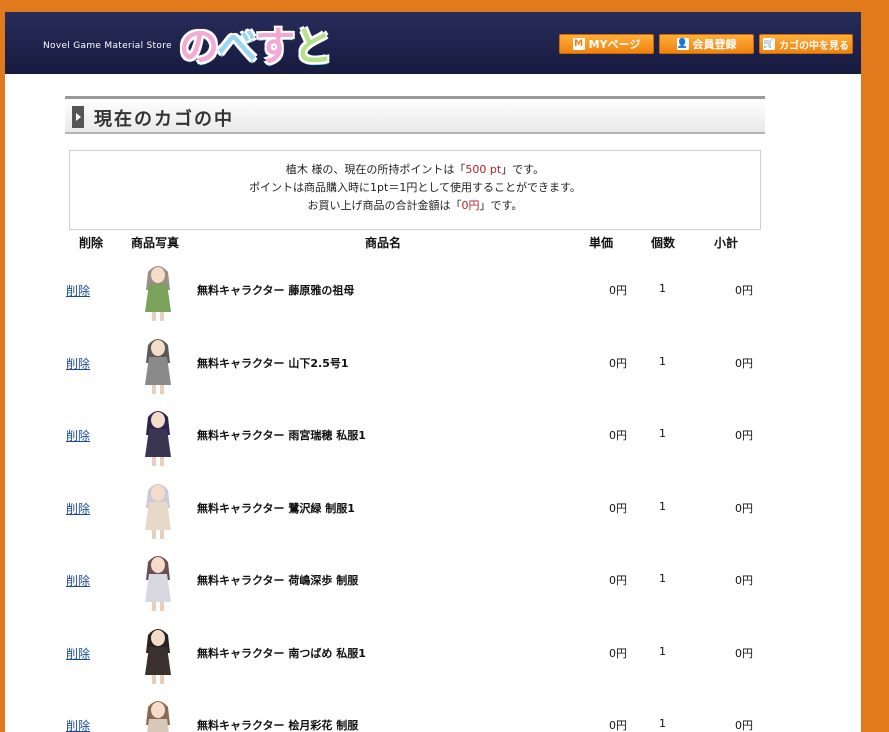 The height and width of the screenshot is (732, 889). Describe the element at coordinates (78, 117) in the screenshot. I see `arrow-right-icon` at that location.